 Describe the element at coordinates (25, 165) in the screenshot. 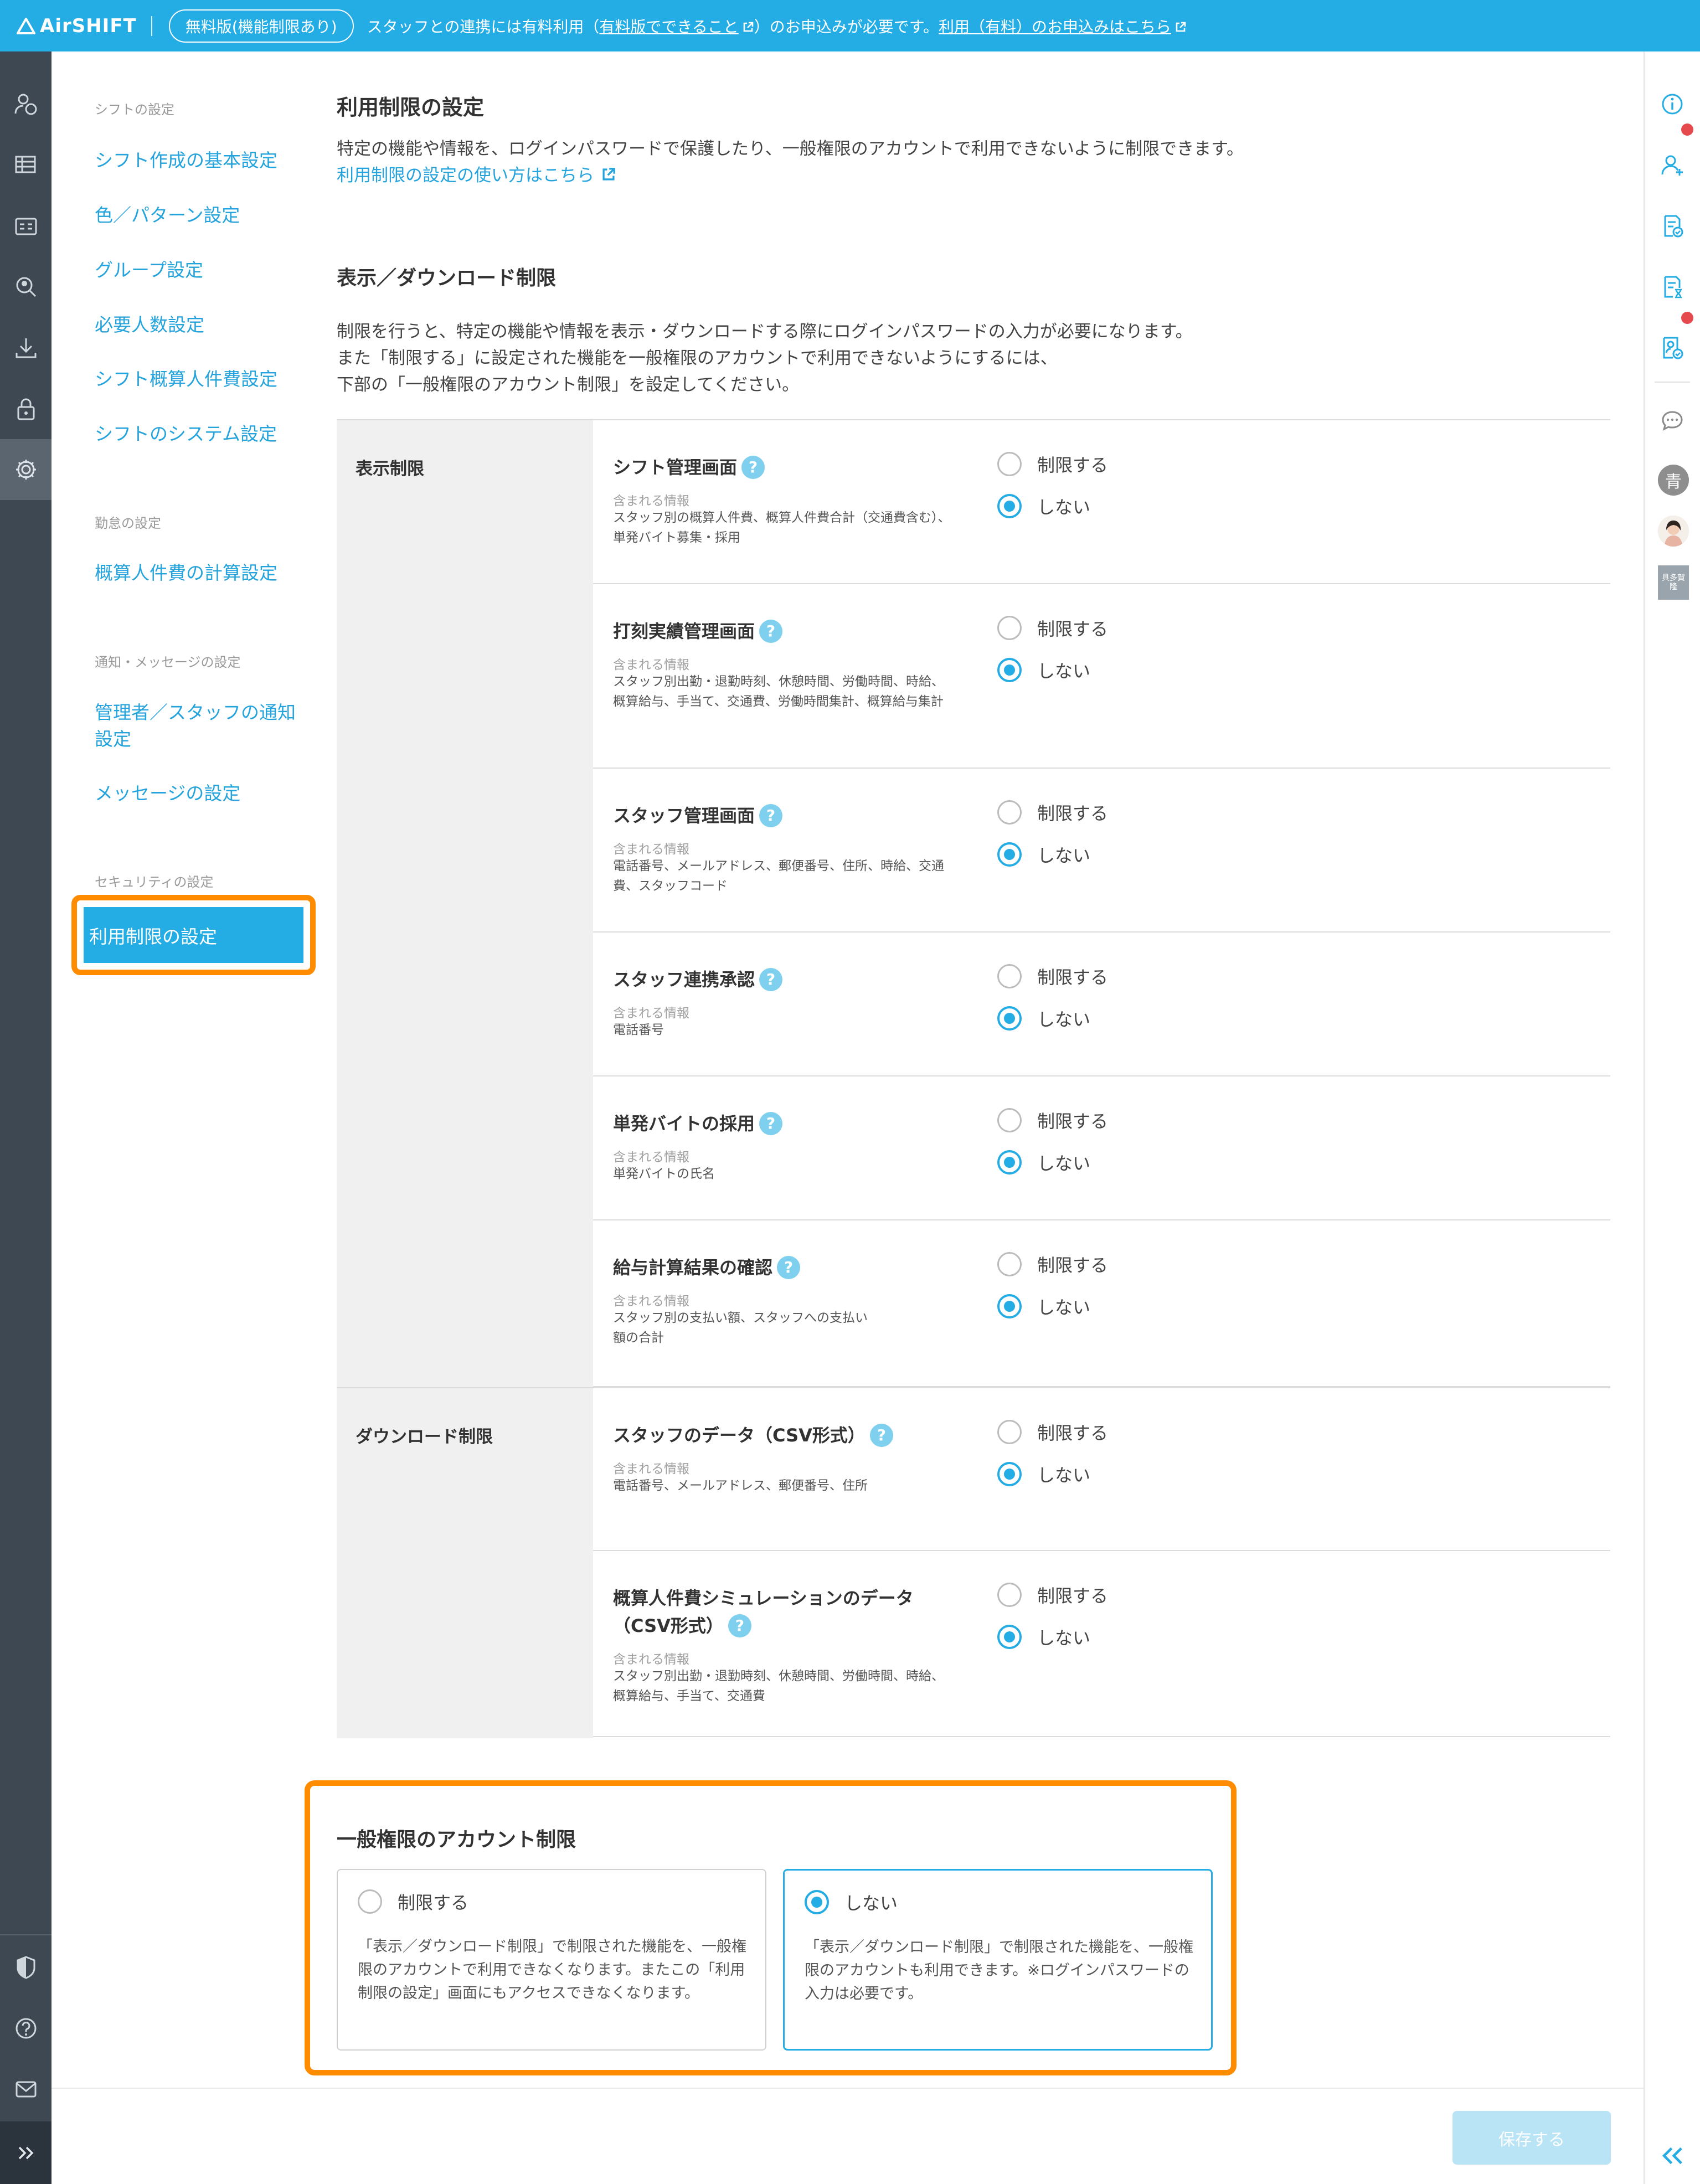

I see `rail-shift-table` at that location.